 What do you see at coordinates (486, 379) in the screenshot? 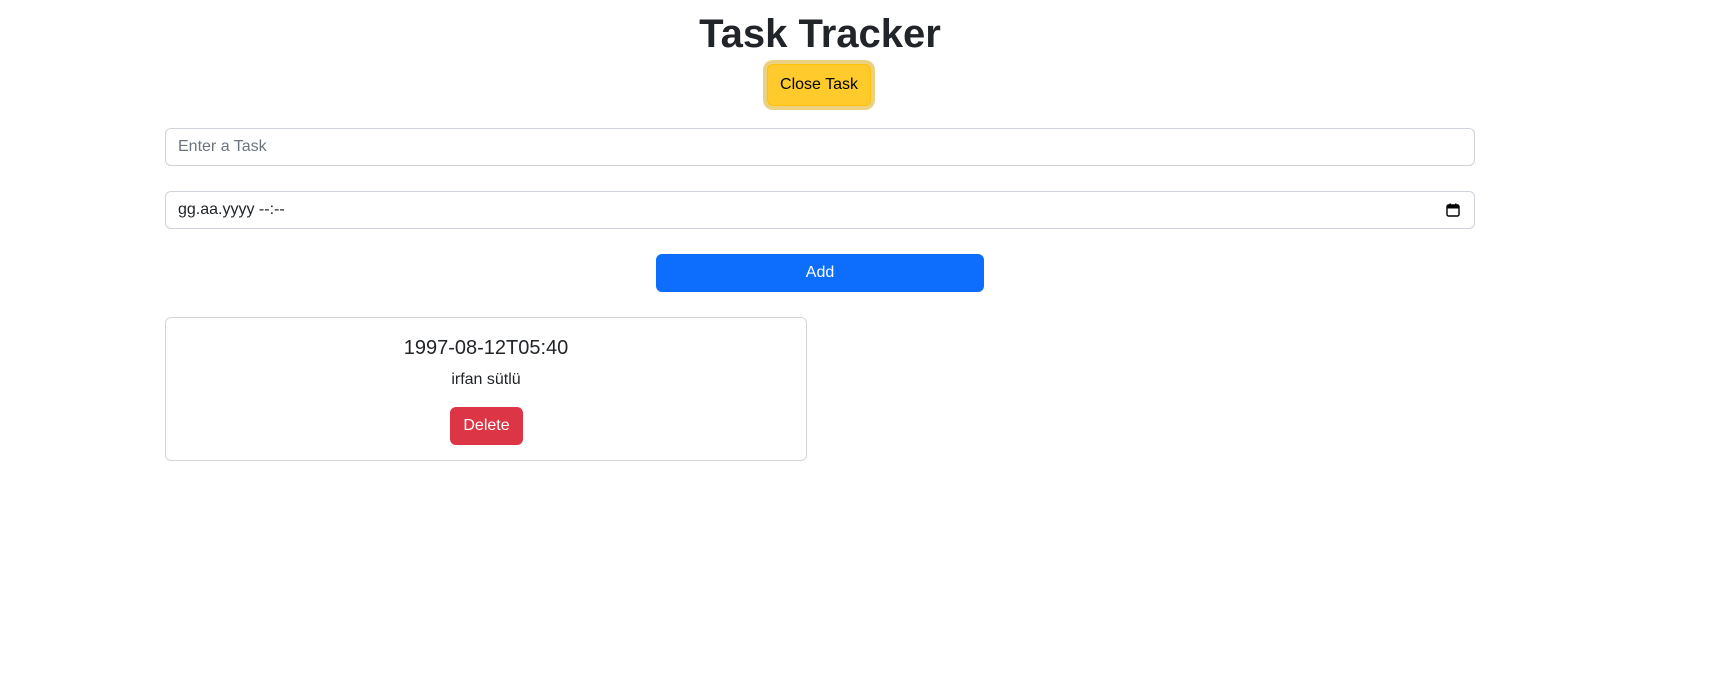
I see `task-text: irfan sütlü` at bounding box center [486, 379].